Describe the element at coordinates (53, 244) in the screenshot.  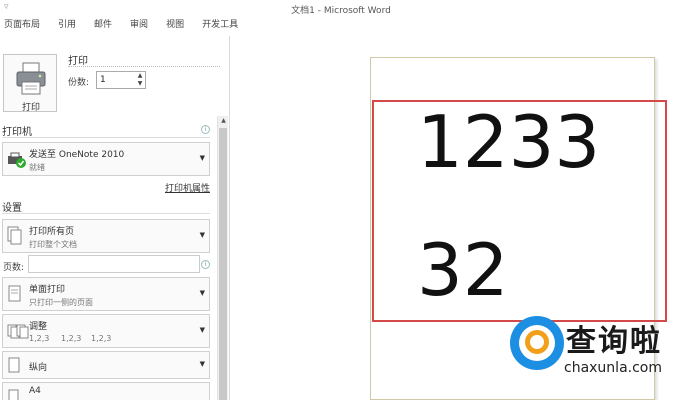
I see `print-range-desc: 打印整个文档` at that location.